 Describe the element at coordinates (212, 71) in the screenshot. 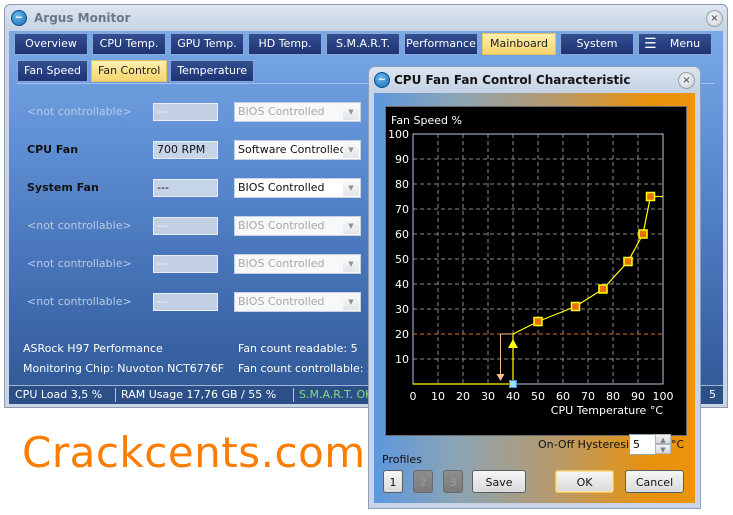

I see `subtab-temperature: Temperature` at that location.